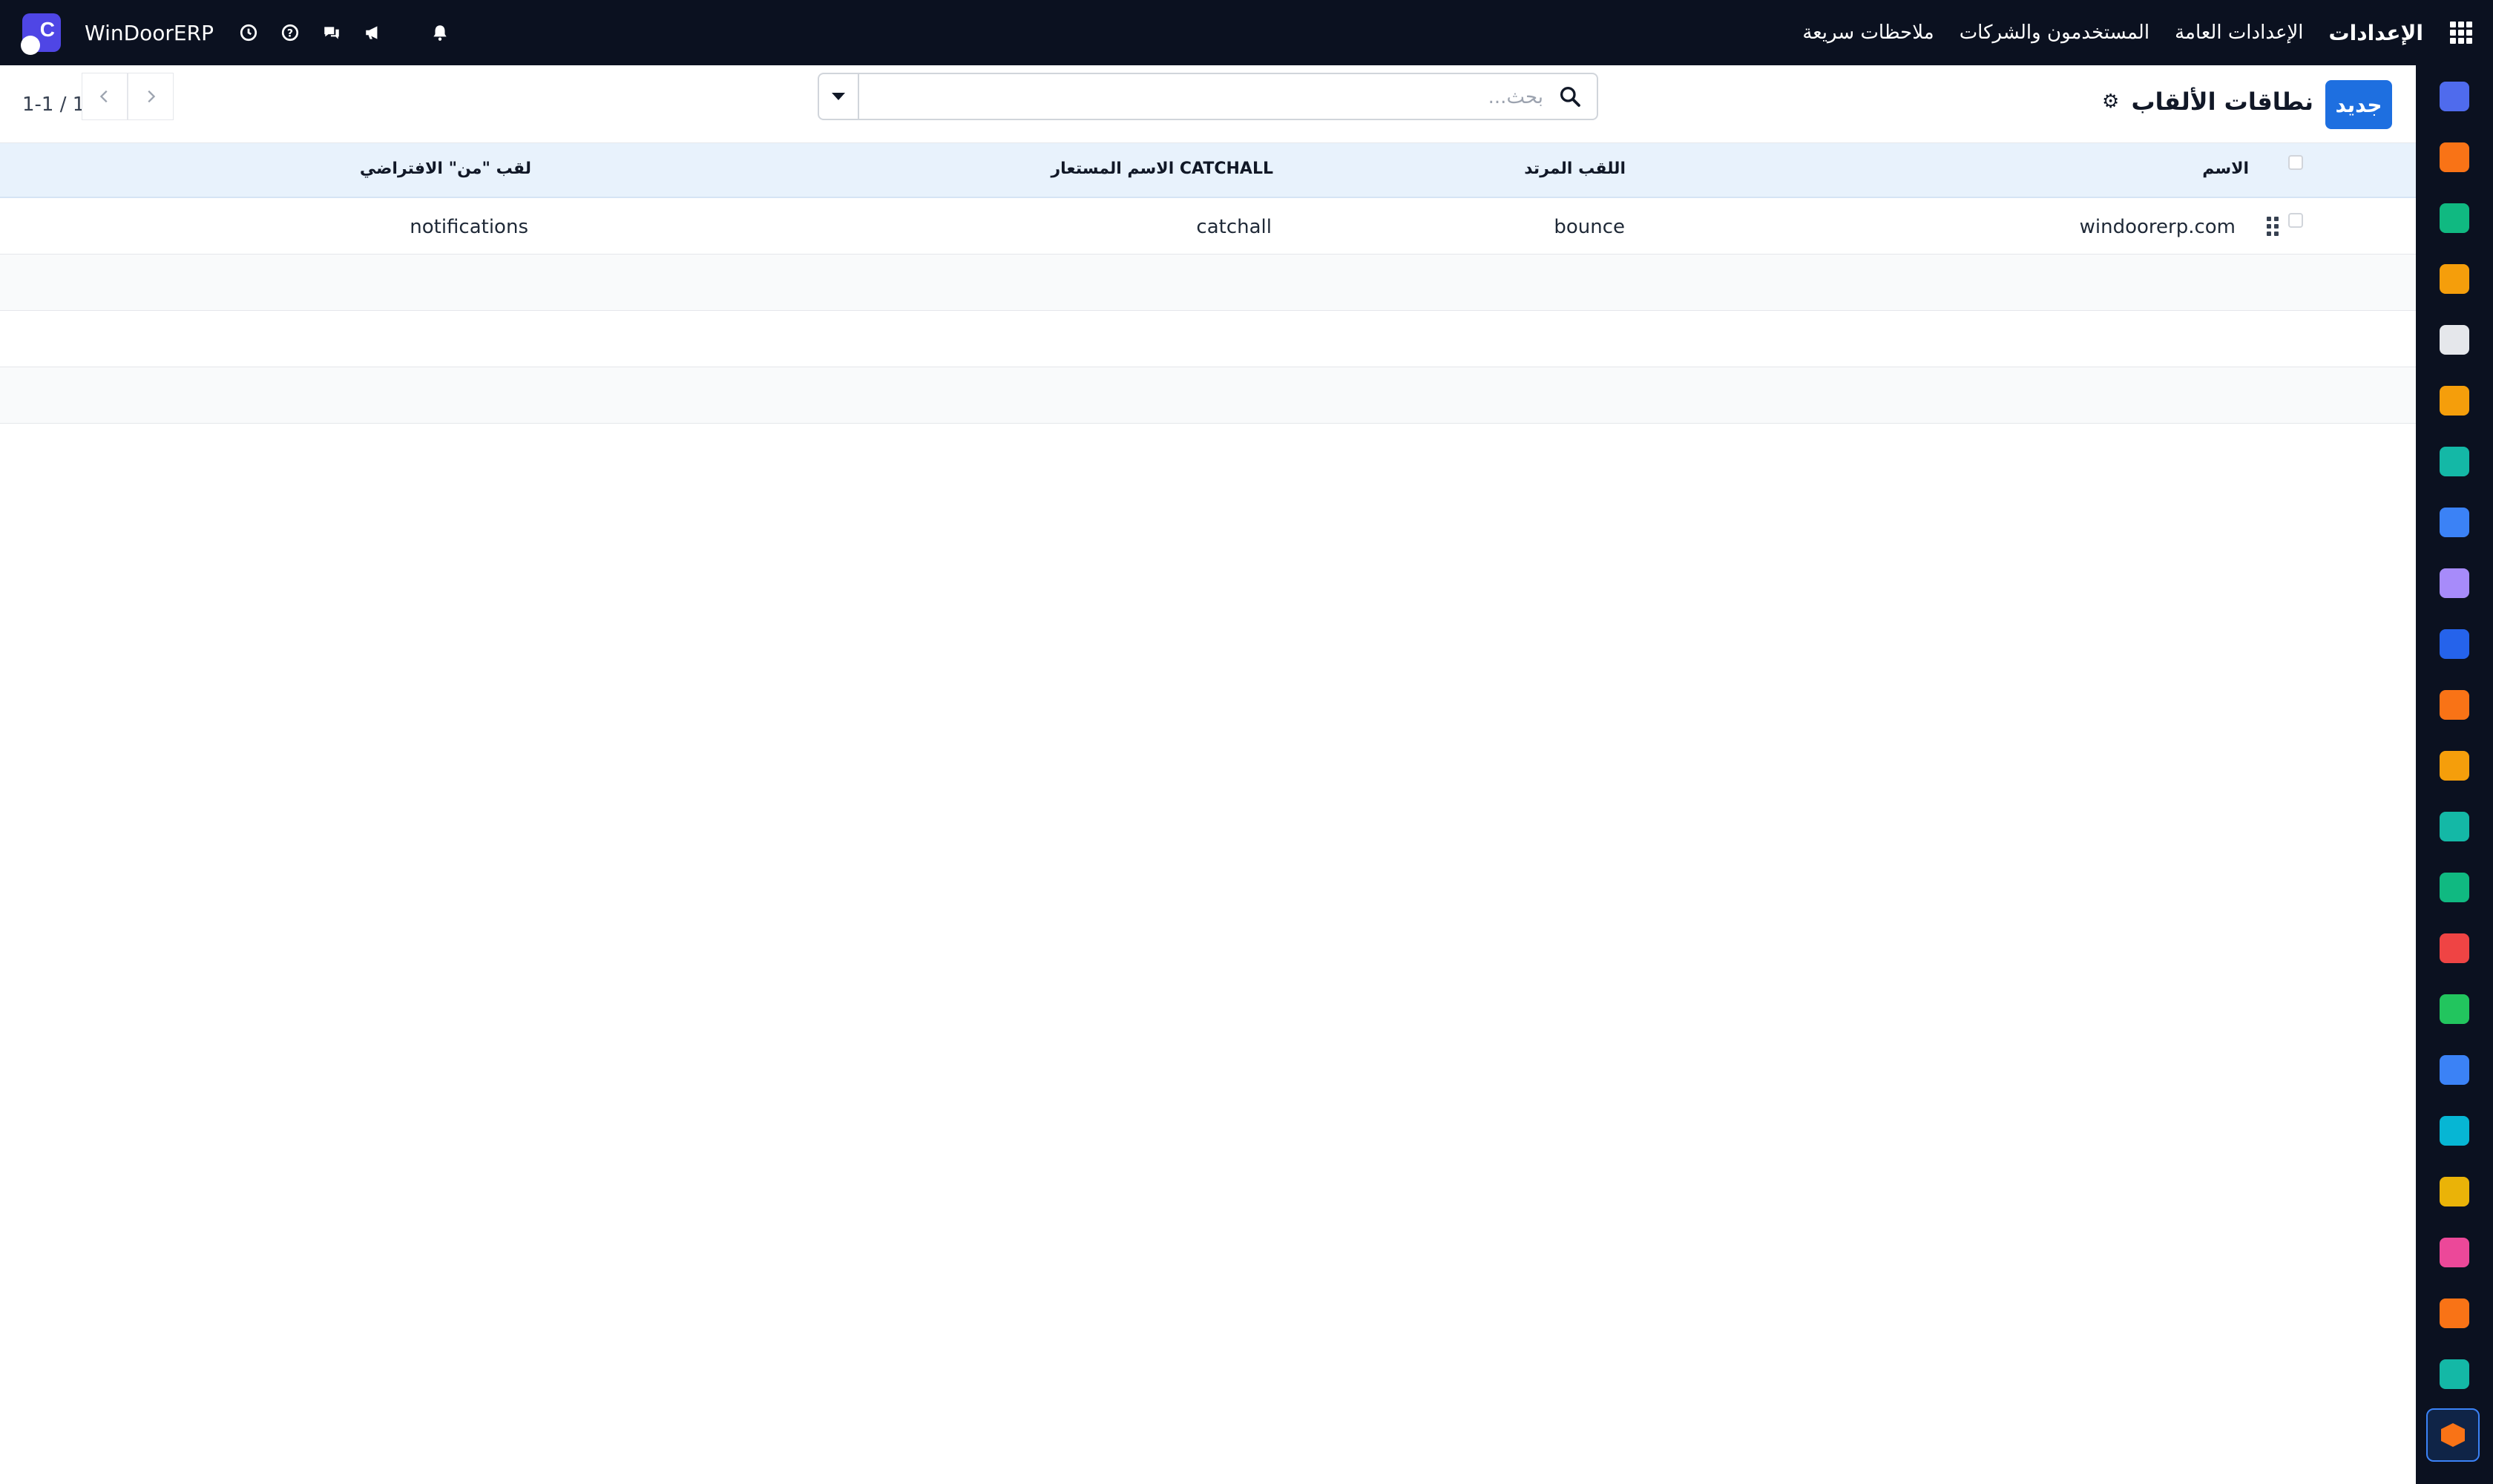 This screenshot has width=2493, height=1484. I want to click on menu-general-settings: الإعدادات العامة, so click(2239, 33).